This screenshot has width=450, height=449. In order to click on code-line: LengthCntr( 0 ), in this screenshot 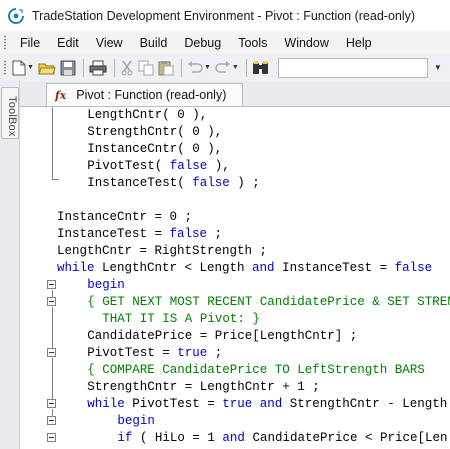, I will do `click(147, 115)`.